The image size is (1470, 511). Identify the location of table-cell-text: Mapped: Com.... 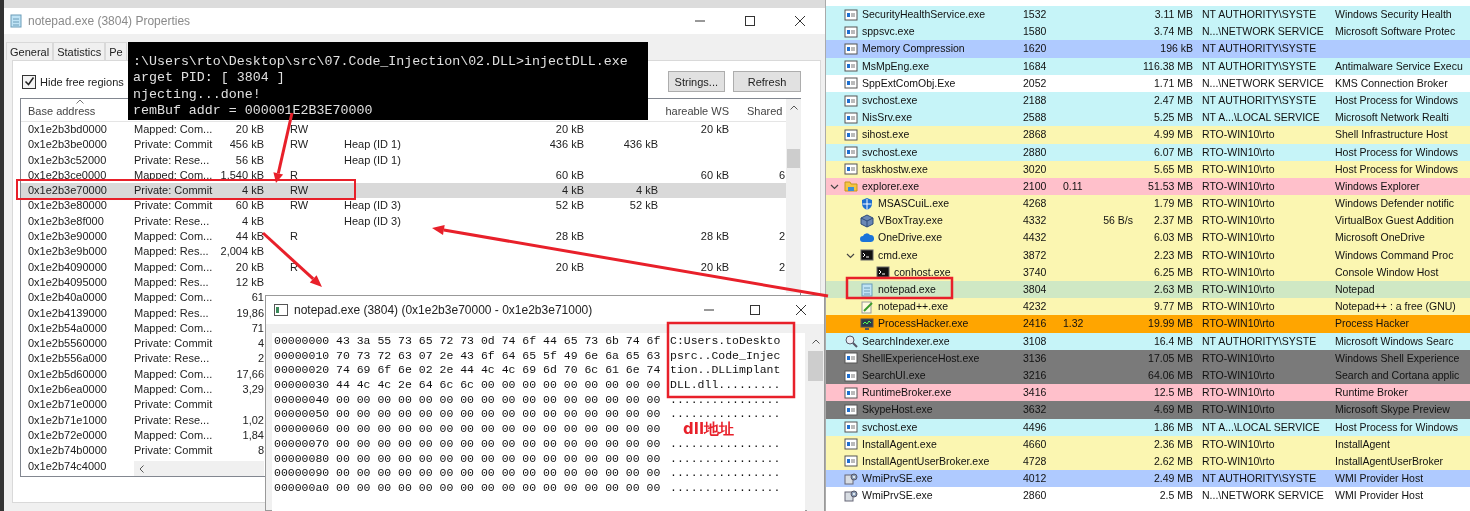
(174, 129).